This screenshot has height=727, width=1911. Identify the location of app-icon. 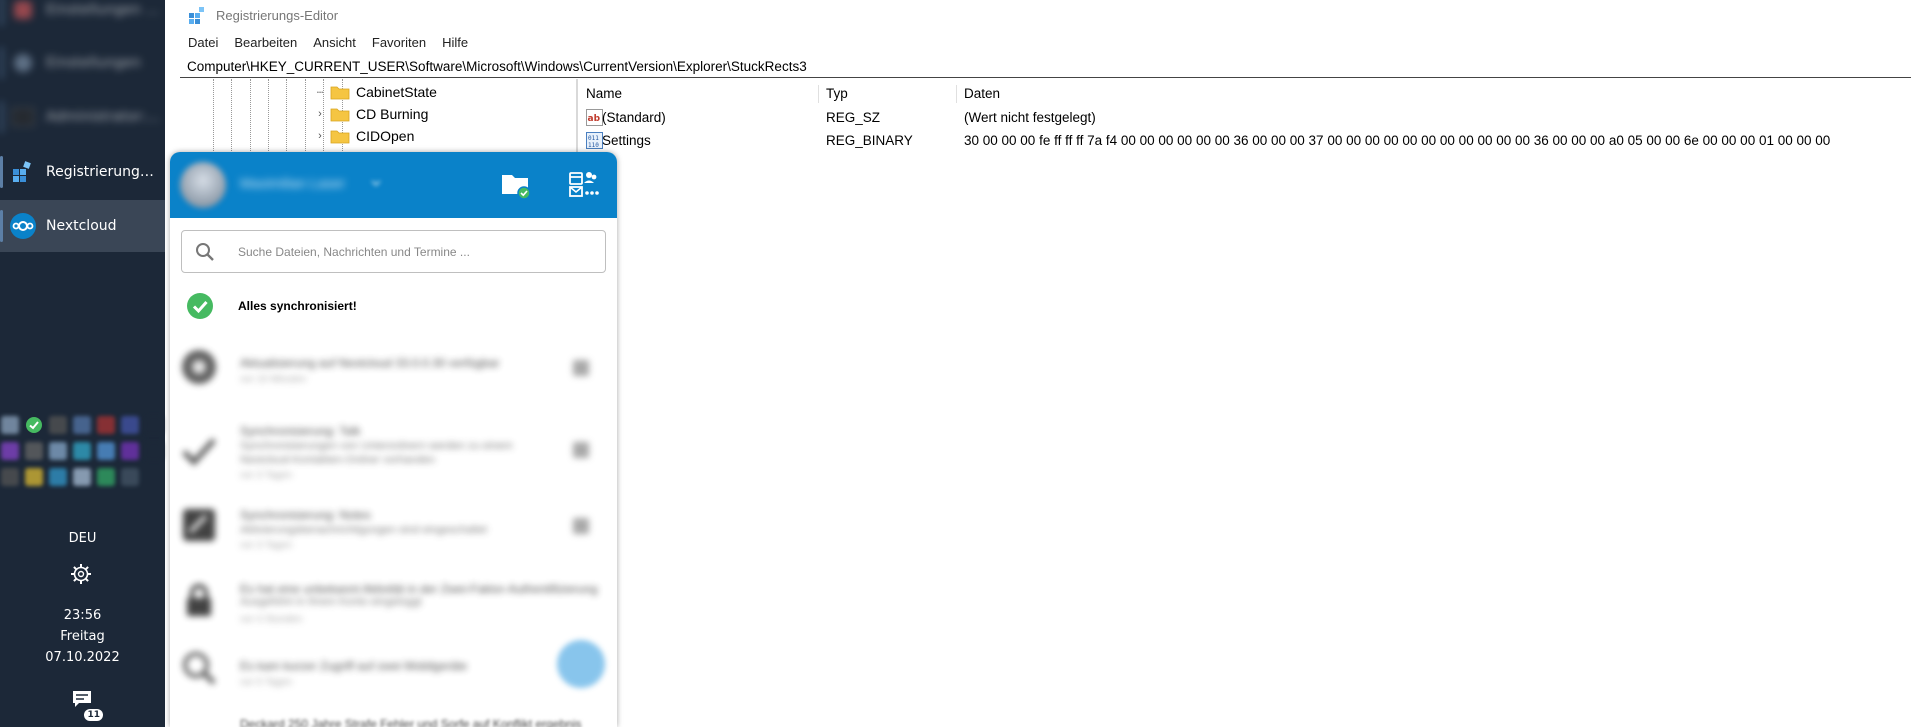
(23, 11).